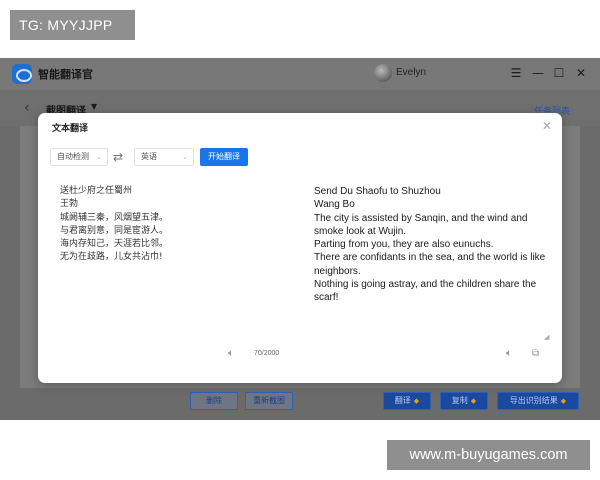 This screenshot has width=600, height=480. What do you see at coordinates (538, 73) in the screenshot?
I see `minimize-icon: —` at bounding box center [538, 73].